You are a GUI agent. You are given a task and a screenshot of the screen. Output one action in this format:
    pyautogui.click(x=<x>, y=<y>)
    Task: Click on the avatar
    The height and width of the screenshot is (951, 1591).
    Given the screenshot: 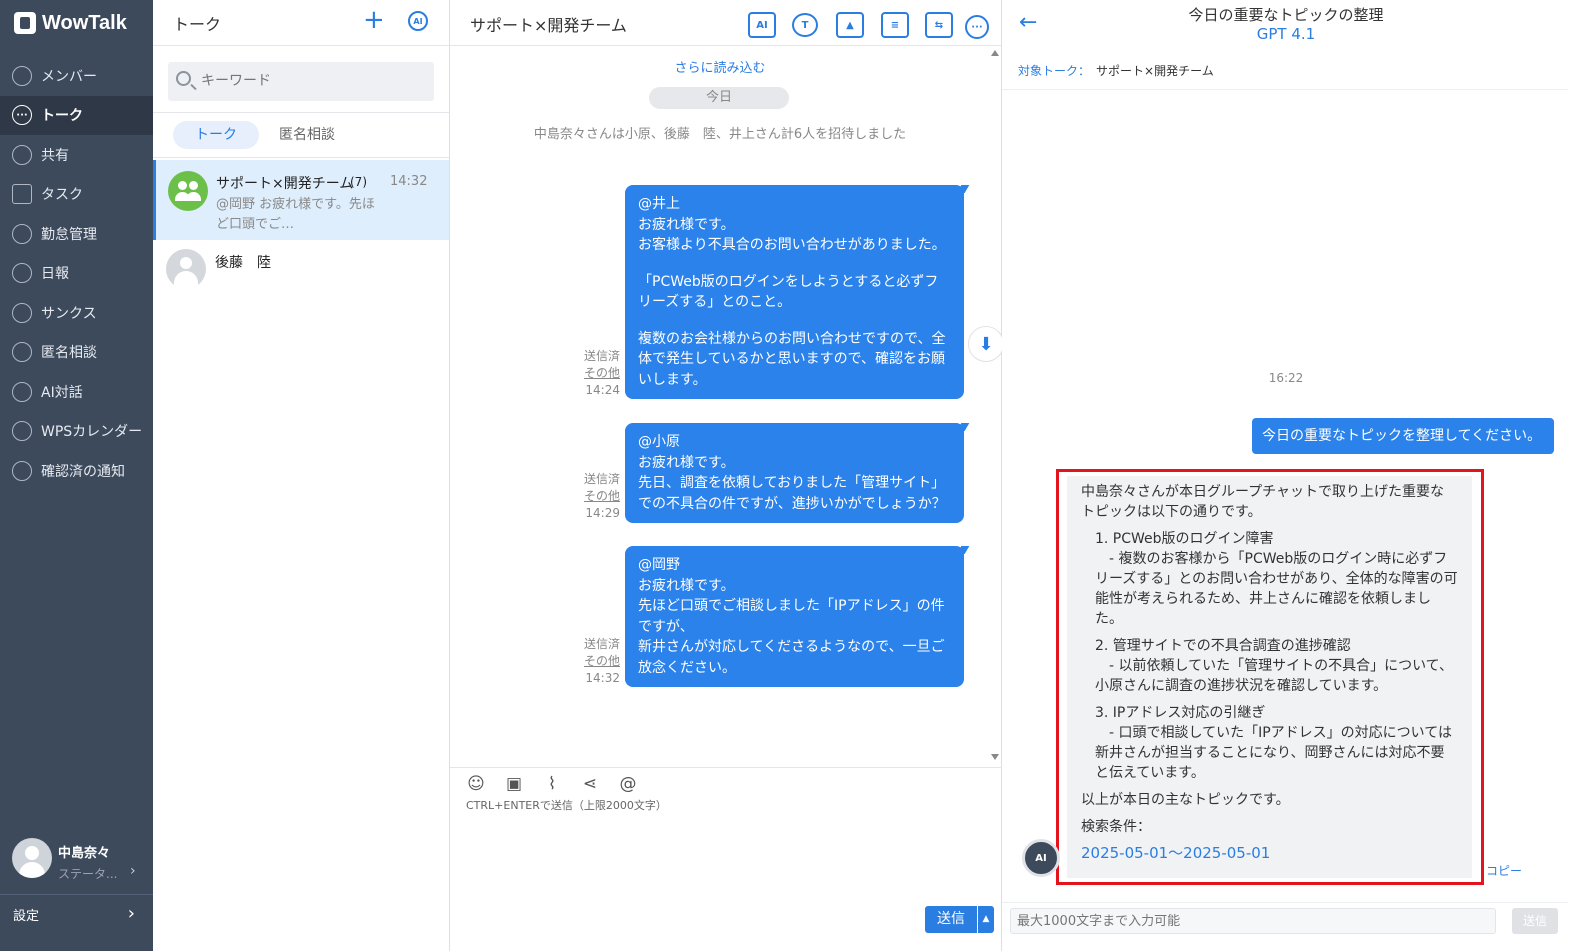 What is the action you would take?
    pyautogui.click(x=32, y=858)
    